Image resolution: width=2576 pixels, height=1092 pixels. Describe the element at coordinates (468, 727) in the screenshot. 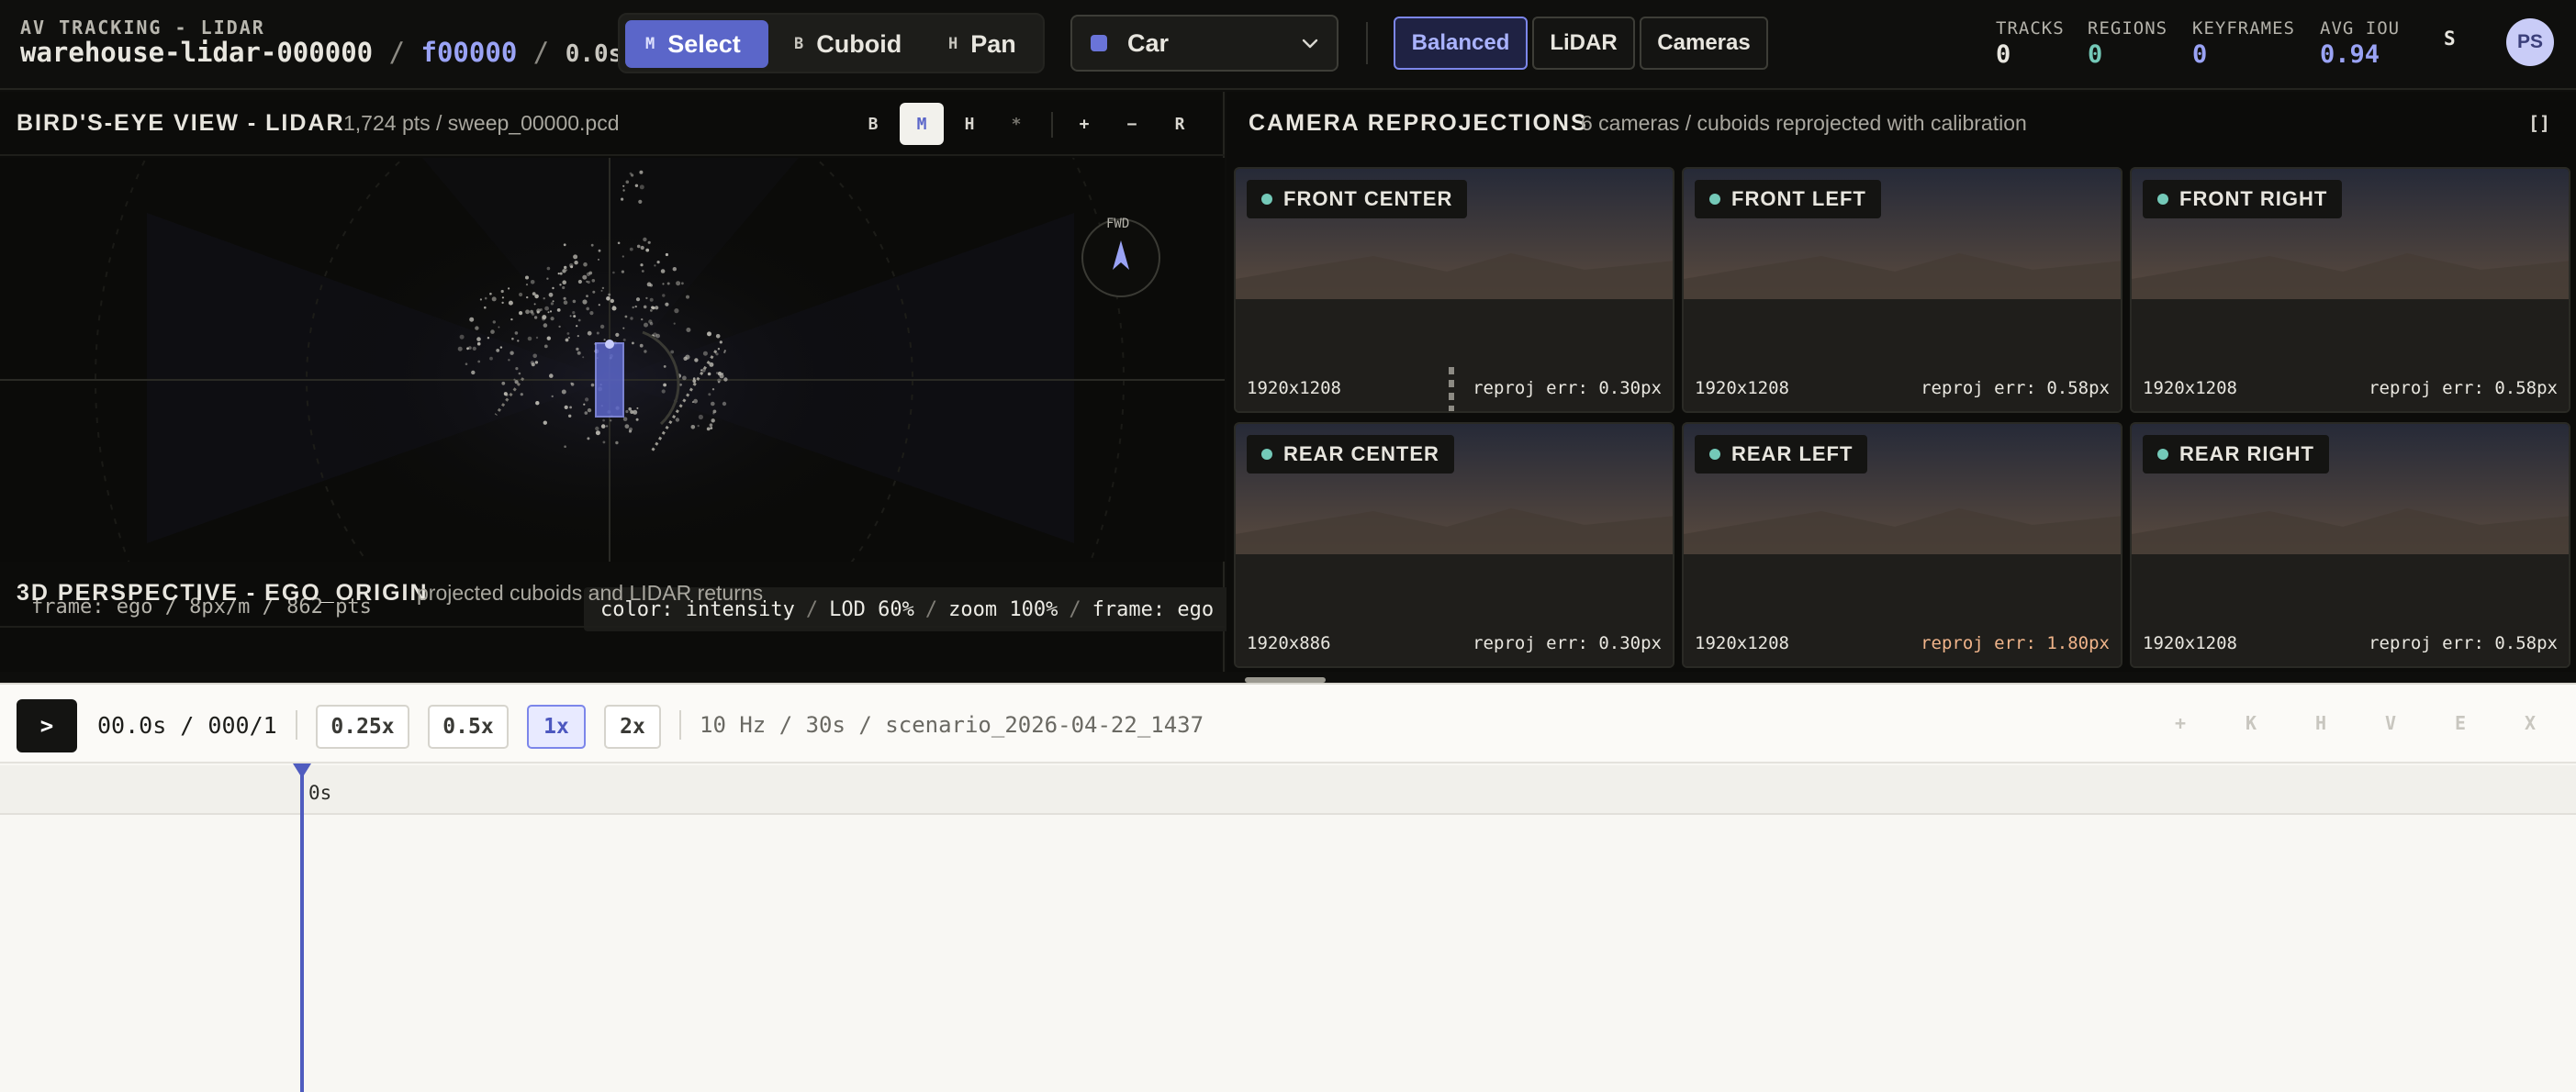

I see `speed-0-5x-button: 0.5x` at that location.